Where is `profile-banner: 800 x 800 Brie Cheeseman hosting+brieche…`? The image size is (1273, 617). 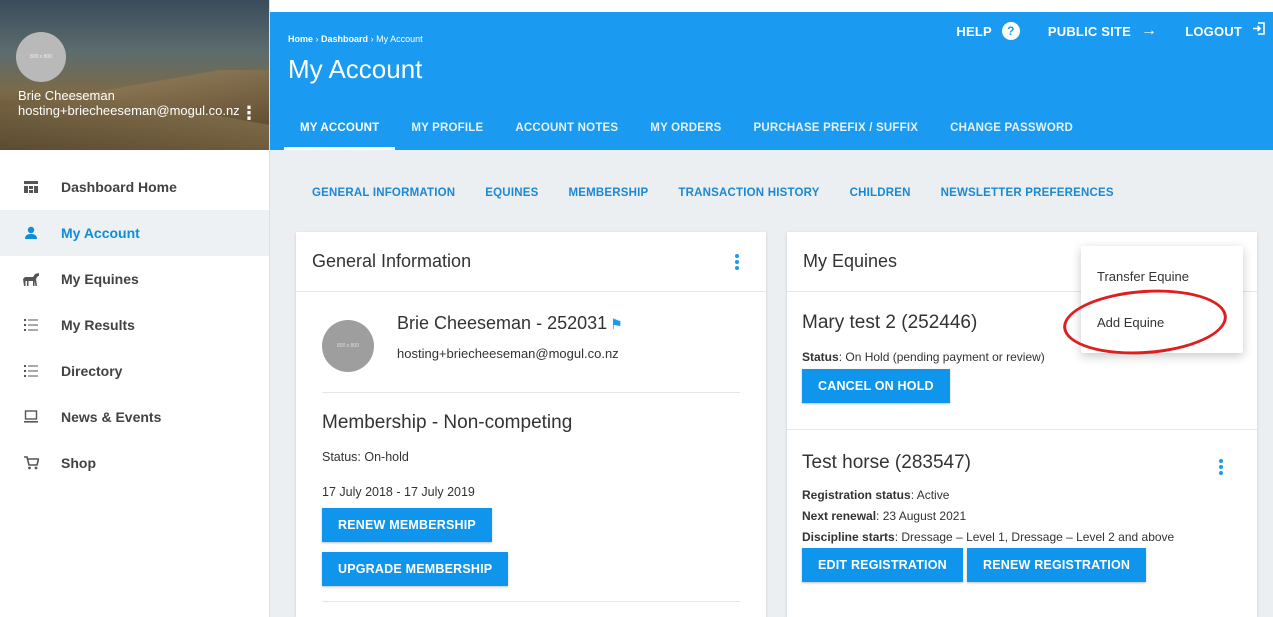
profile-banner: 800 x 800 Brie Cheeseman hosting+brieche… is located at coordinates (134, 75).